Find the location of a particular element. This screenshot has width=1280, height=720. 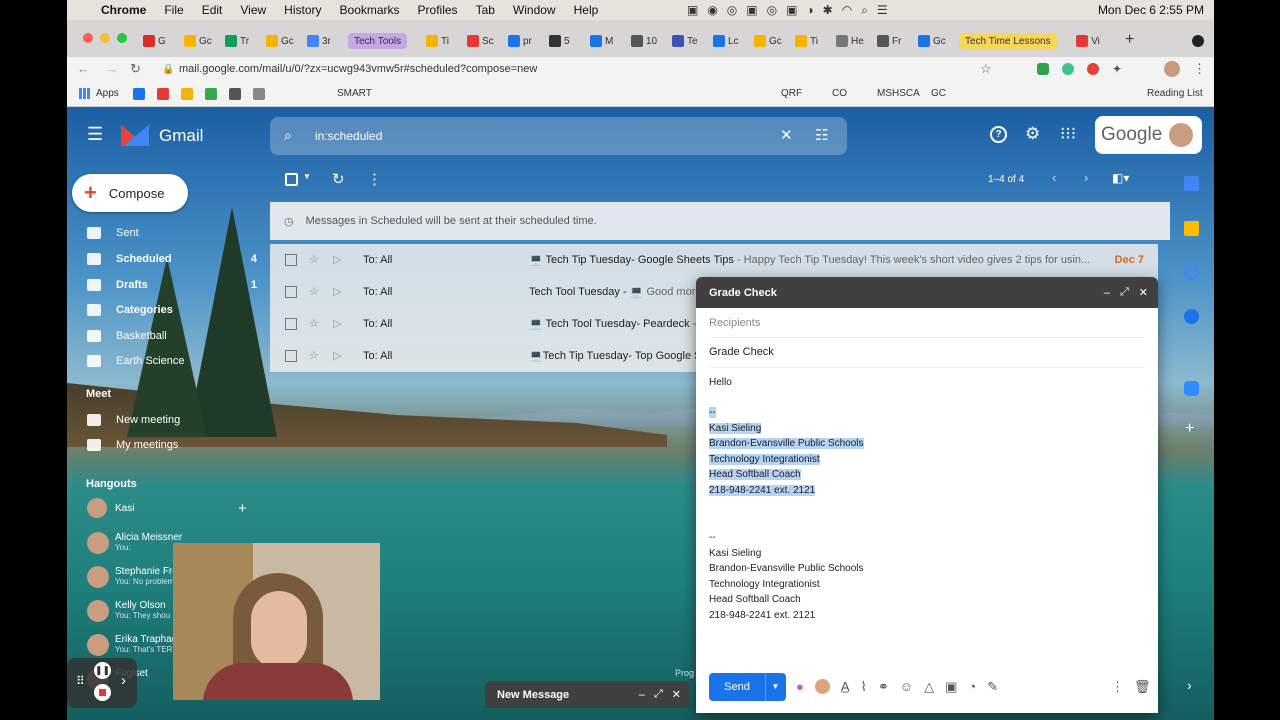

new-tab-icon: + is located at coordinates (1129, 40).